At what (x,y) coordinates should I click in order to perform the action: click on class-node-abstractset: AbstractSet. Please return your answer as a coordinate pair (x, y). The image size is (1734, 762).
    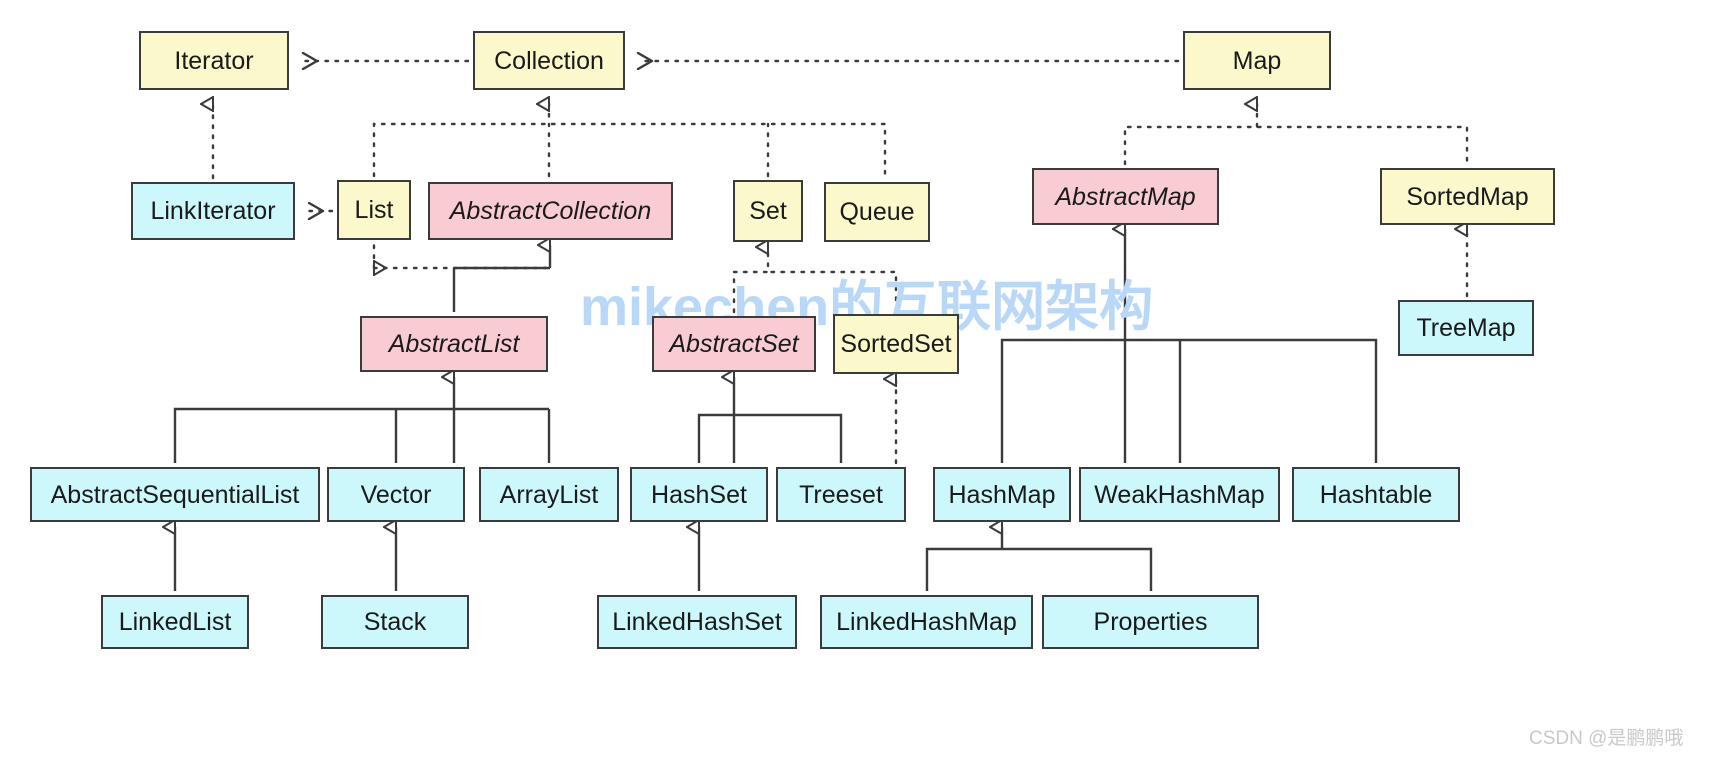
    Looking at the image, I should click on (734, 344).